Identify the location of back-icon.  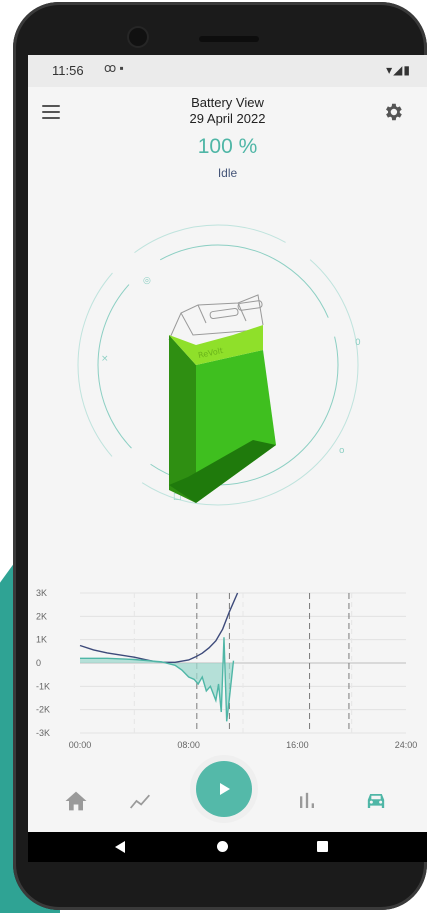
(120, 847).